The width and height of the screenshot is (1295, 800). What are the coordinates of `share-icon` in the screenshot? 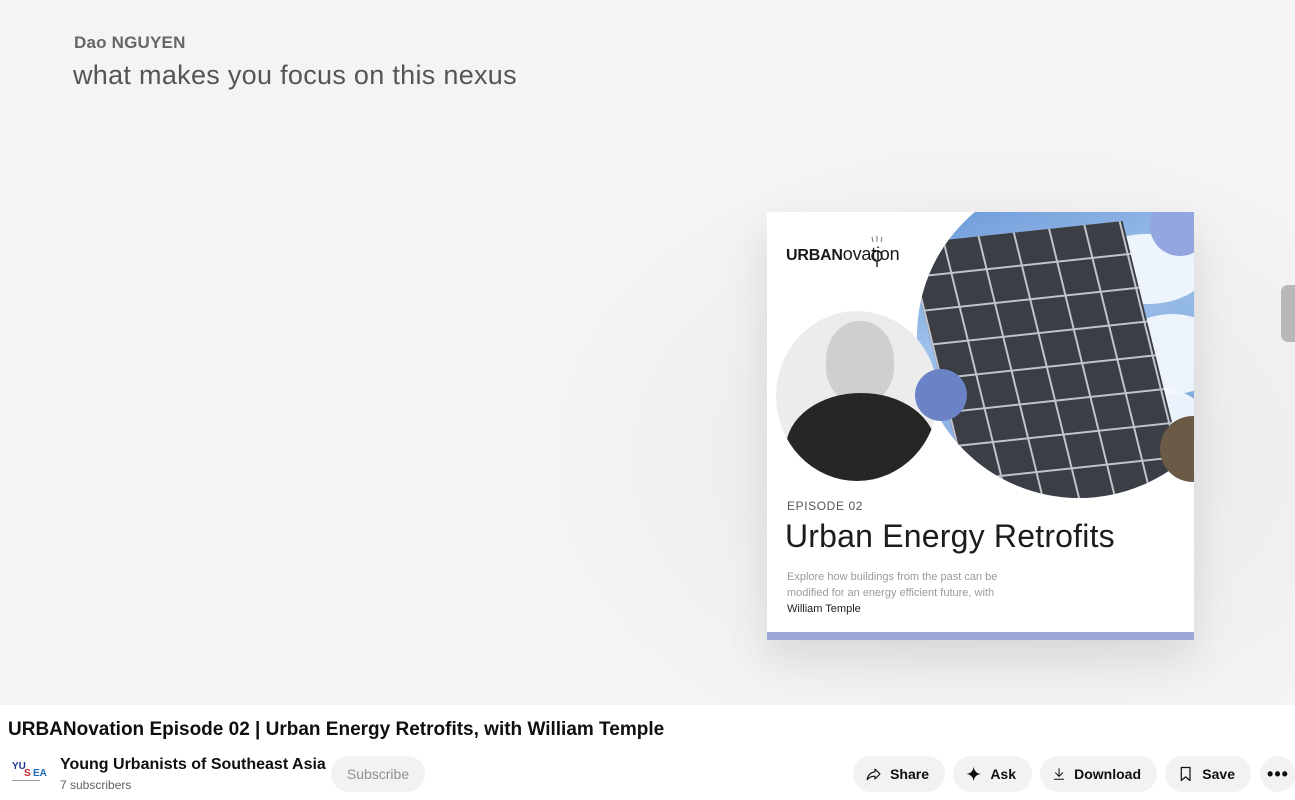 It's located at (873, 774).